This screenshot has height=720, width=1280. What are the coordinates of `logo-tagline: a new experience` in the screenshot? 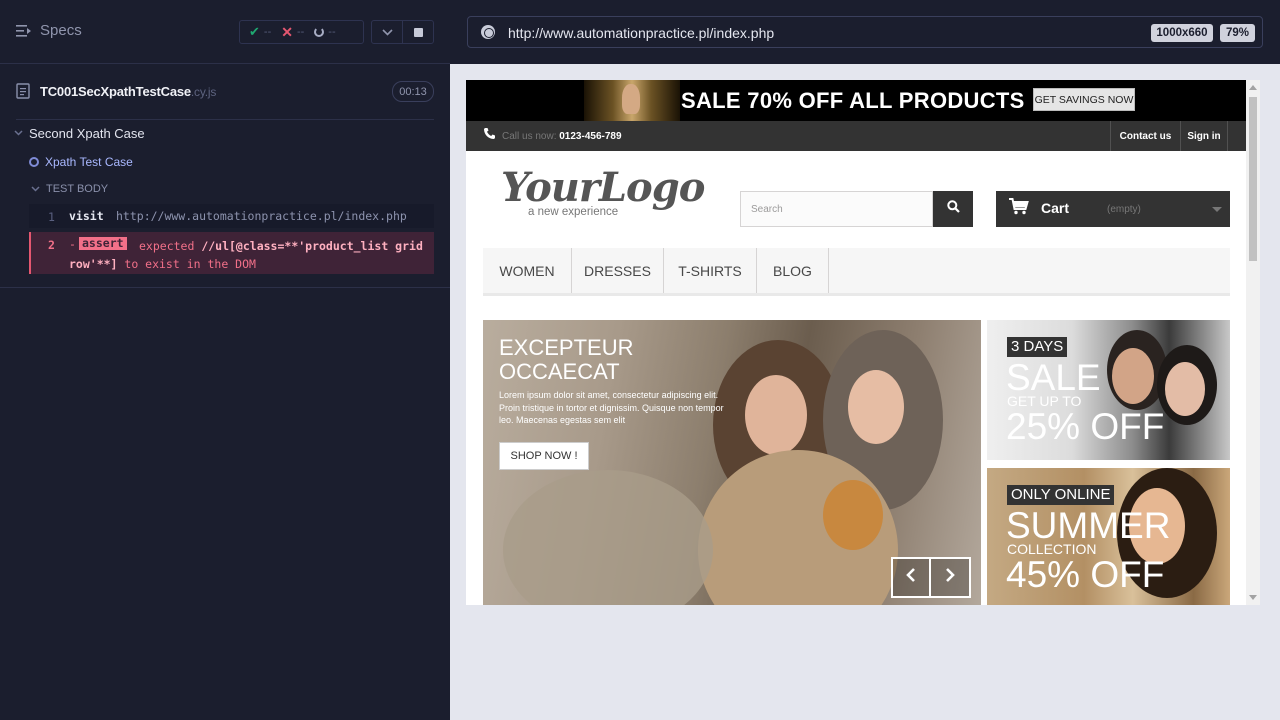 It's located at (573, 212).